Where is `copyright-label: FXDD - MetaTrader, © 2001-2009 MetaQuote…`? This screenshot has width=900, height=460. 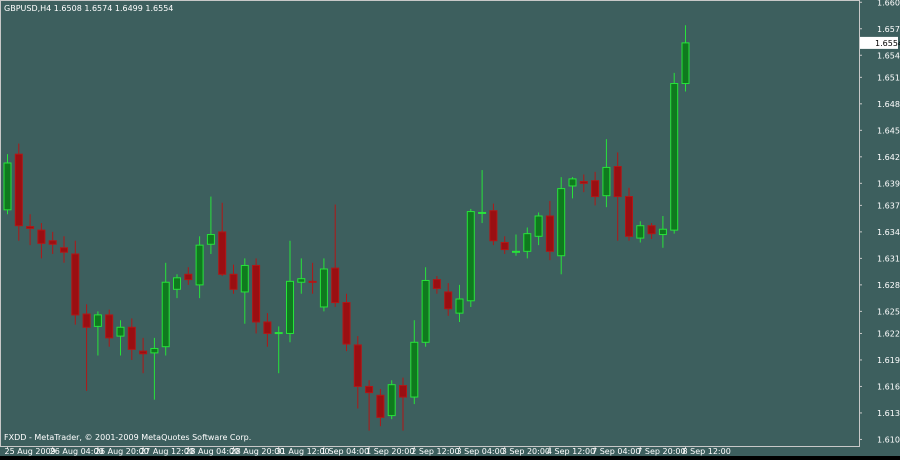 copyright-label: FXDD - MetaTrader, © 2001-2009 MetaQuote… is located at coordinates (127, 437).